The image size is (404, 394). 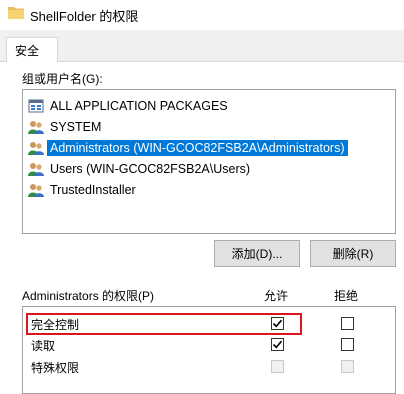 What do you see at coordinates (347, 323) in the screenshot?
I see `deny-checkbox-full-control` at bounding box center [347, 323].